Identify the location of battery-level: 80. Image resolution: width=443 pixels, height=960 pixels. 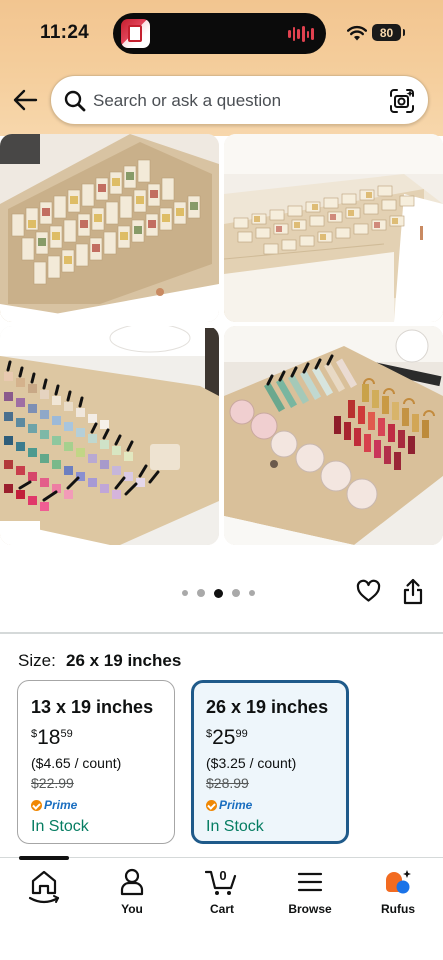
(386, 32).